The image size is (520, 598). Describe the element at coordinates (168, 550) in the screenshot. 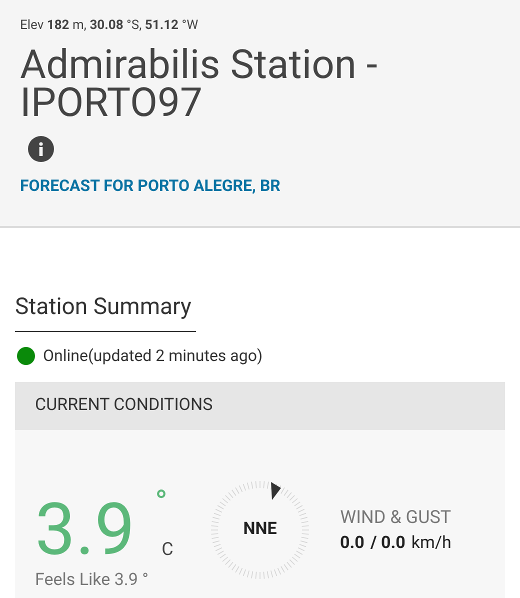

I see `temperature-unit: C` at that location.